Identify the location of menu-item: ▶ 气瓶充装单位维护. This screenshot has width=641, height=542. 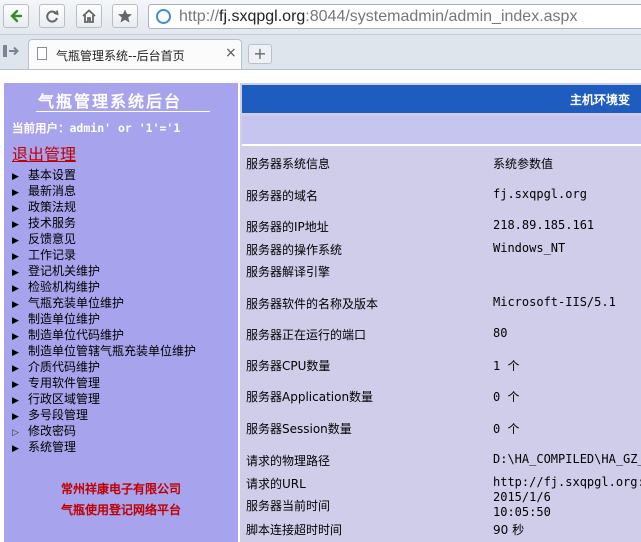
(104, 303).